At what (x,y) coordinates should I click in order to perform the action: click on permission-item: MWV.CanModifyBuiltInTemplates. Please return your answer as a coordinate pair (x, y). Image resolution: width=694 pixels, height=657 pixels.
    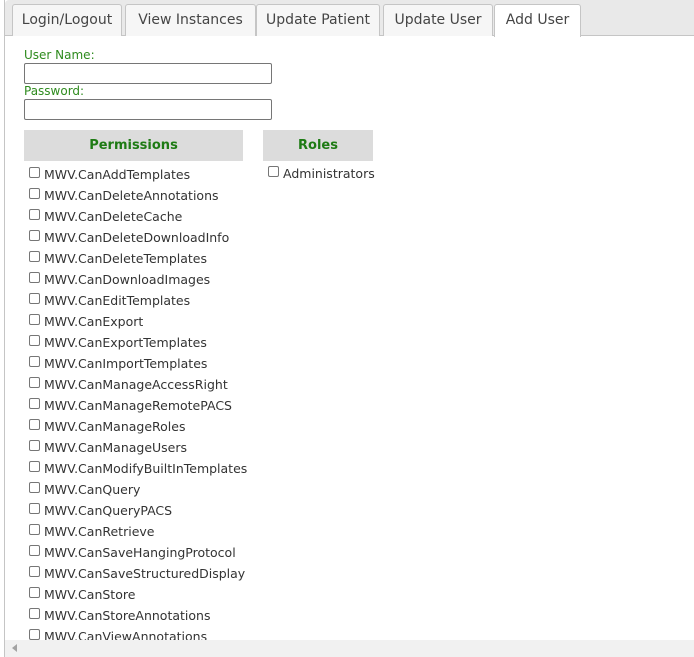
    Looking at the image, I should click on (138, 468).